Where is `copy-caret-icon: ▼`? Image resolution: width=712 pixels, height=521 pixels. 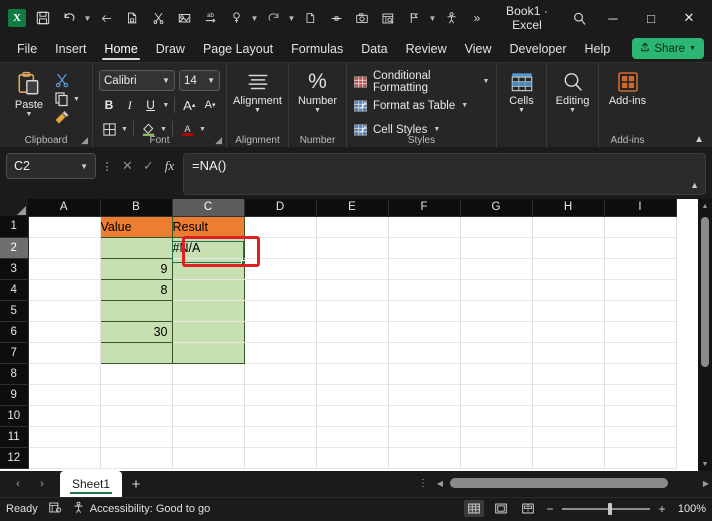 copy-caret-icon: ▼ is located at coordinates (76, 99).